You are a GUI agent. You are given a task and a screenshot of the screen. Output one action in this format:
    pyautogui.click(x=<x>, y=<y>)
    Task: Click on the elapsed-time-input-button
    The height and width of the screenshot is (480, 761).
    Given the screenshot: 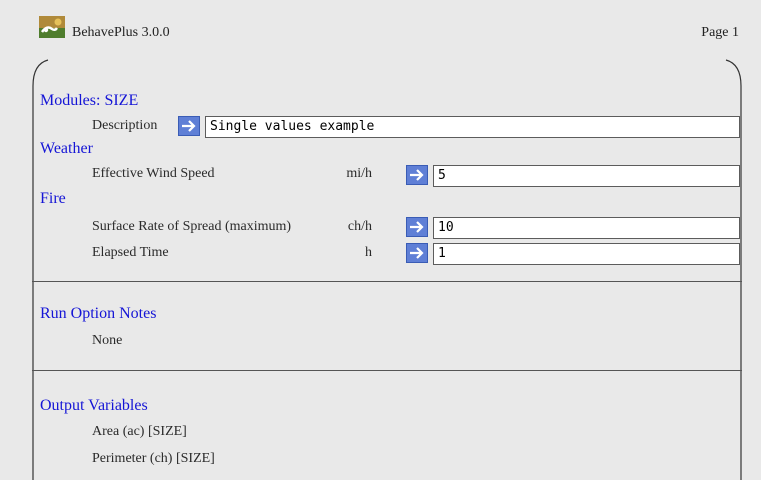 What is the action you would take?
    pyautogui.click(x=417, y=253)
    